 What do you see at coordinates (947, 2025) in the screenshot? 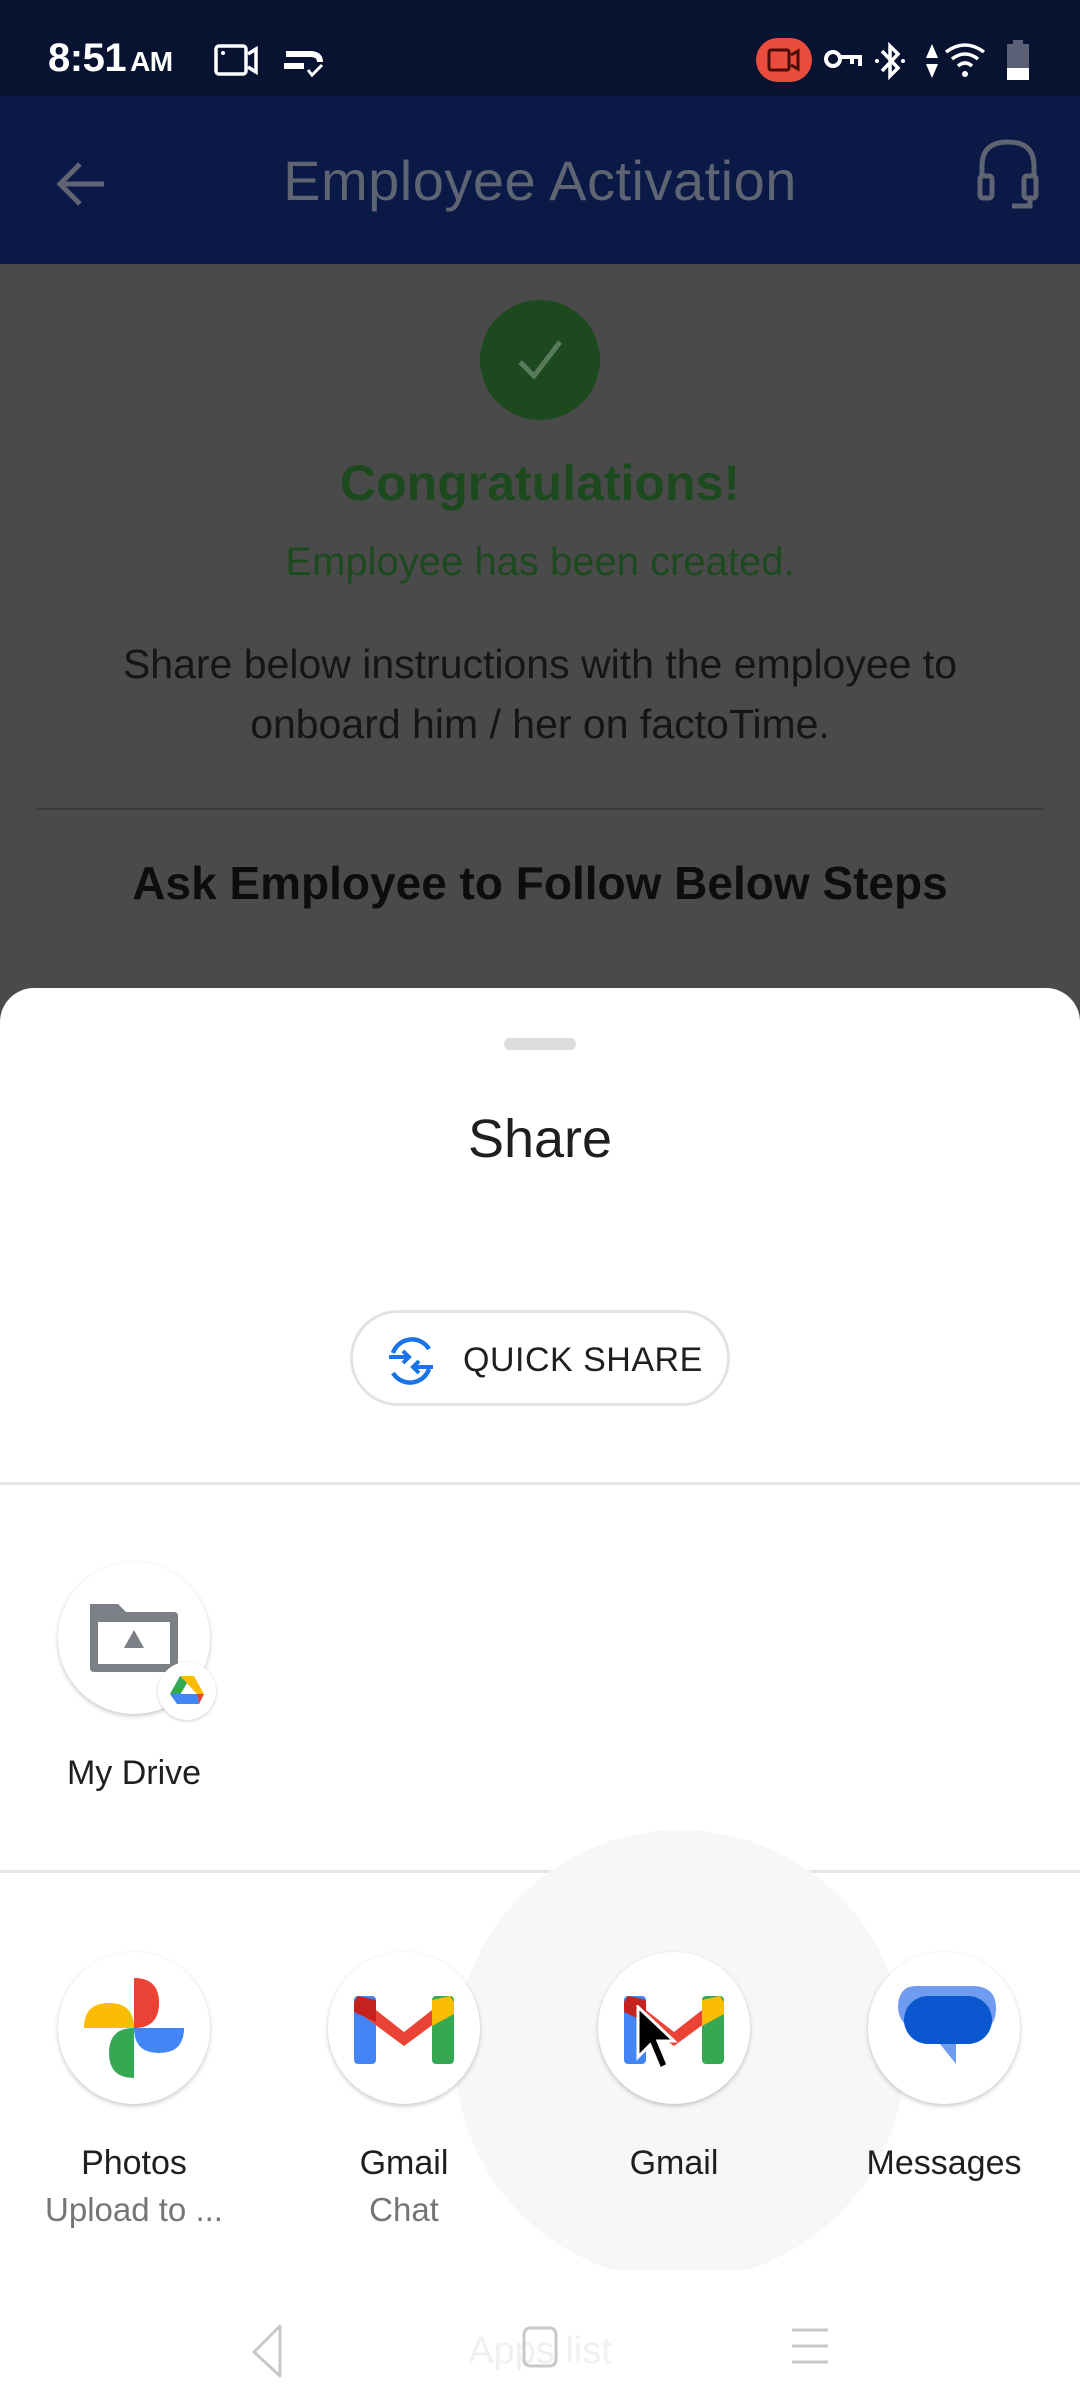
I see `messages-icon` at bounding box center [947, 2025].